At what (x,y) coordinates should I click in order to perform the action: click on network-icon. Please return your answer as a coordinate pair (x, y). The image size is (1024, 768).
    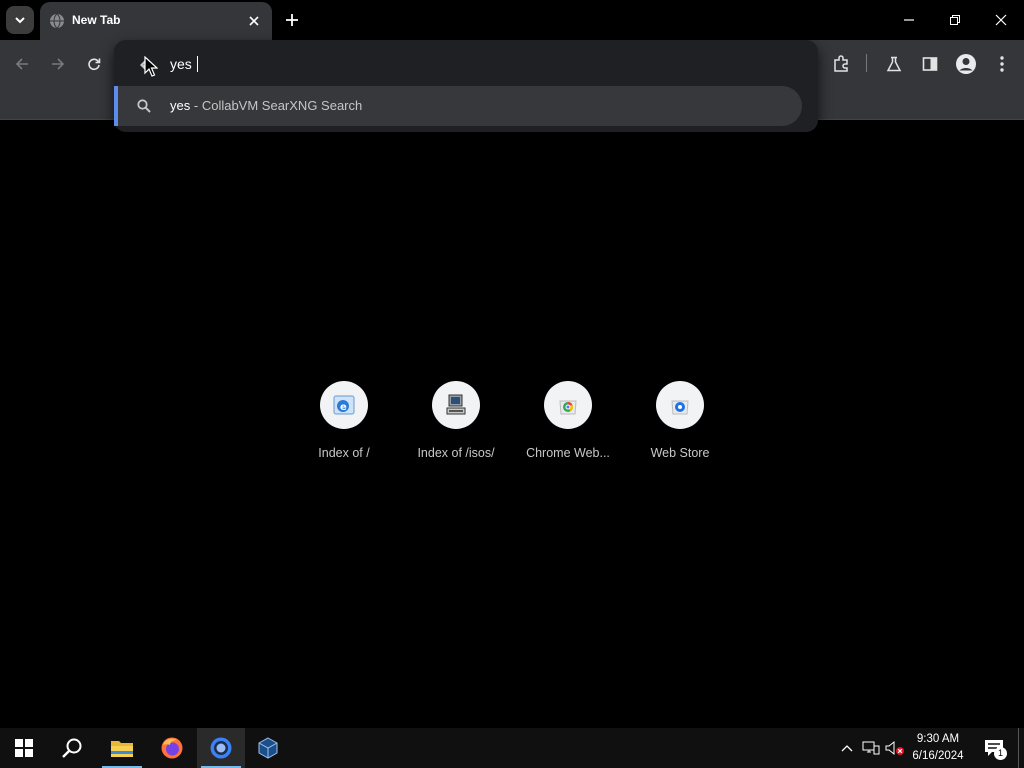
    Looking at the image, I should click on (871, 748).